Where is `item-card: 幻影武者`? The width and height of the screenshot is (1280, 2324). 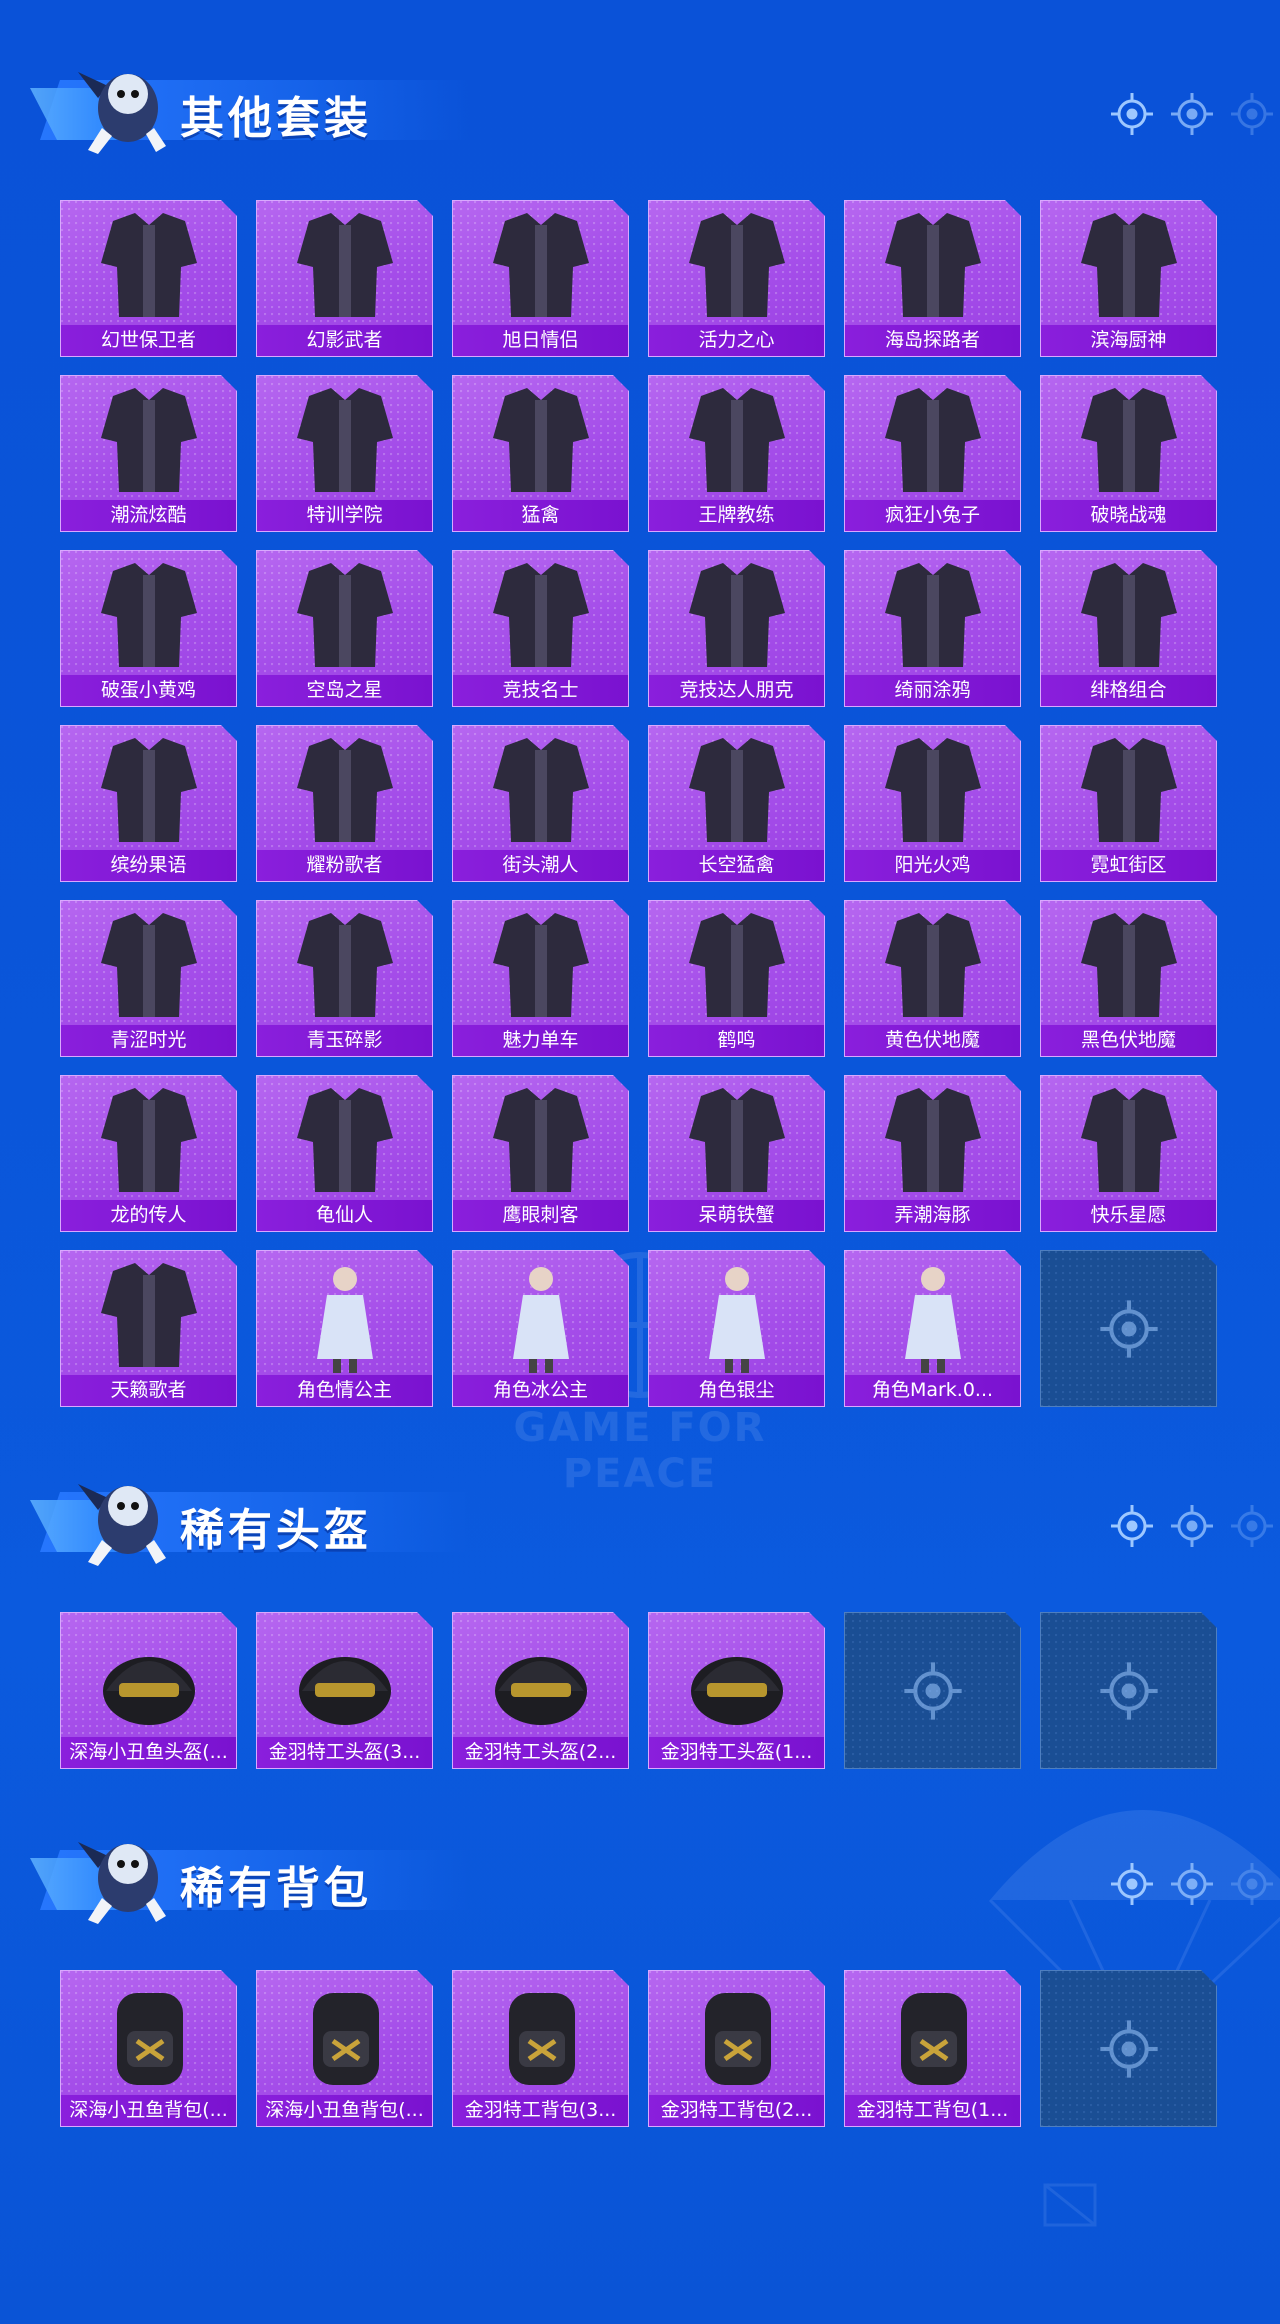 item-card: 幻影武者 is located at coordinates (344, 278).